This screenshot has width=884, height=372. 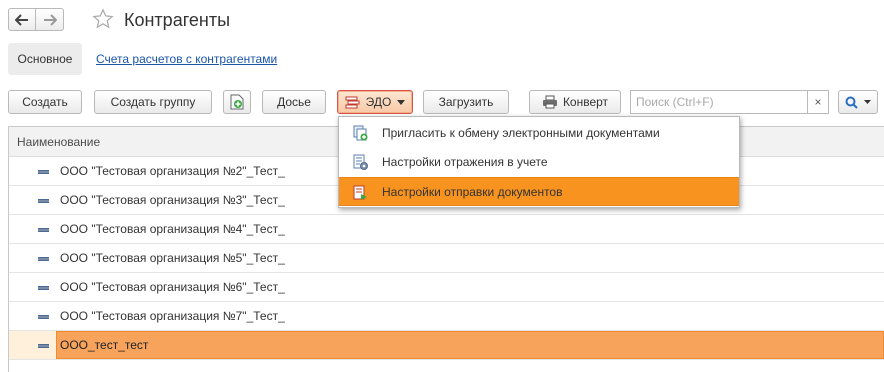 What do you see at coordinates (360, 192) in the screenshot?
I see `send-settings-icon` at bounding box center [360, 192].